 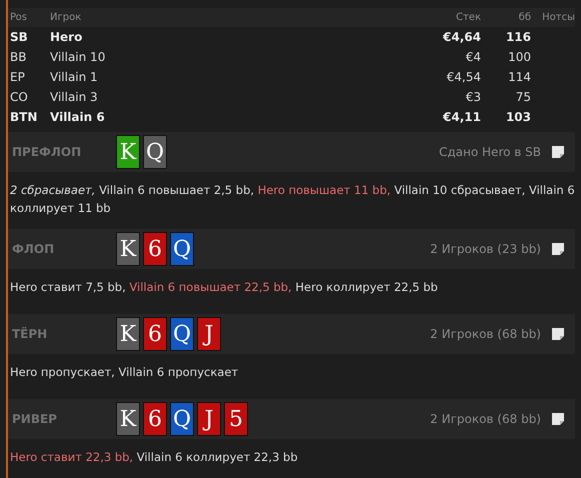 What do you see at coordinates (19, 57) in the screenshot?
I see `table-cell-text: BB` at bounding box center [19, 57].